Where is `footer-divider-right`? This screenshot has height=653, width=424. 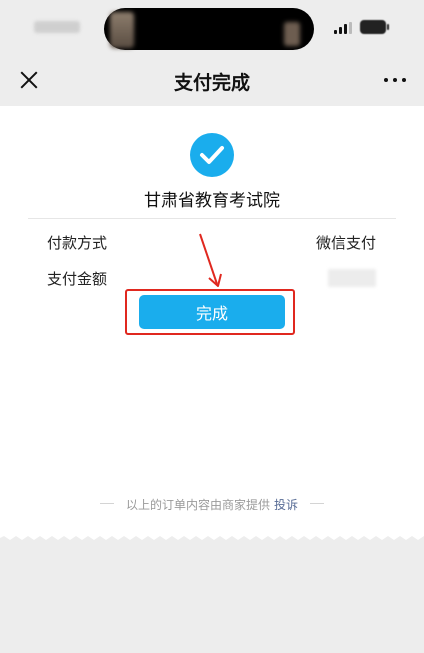 footer-divider-right is located at coordinates (317, 503).